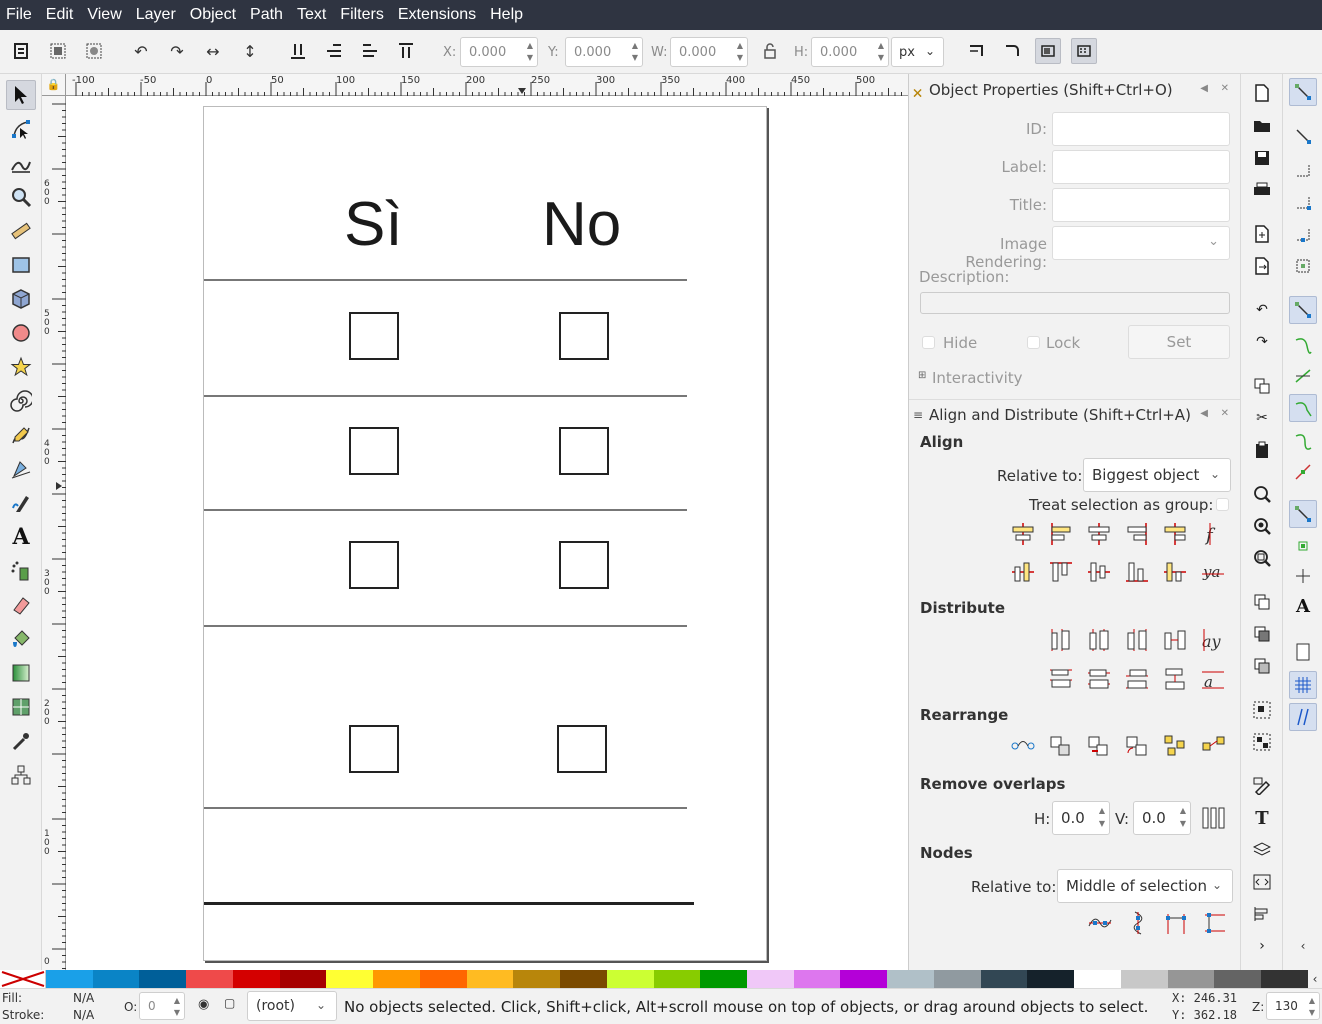  What do you see at coordinates (54, 85) in the screenshot?
I see `ruler-lock-icon: 🔒` at bounding box center [54, 85].